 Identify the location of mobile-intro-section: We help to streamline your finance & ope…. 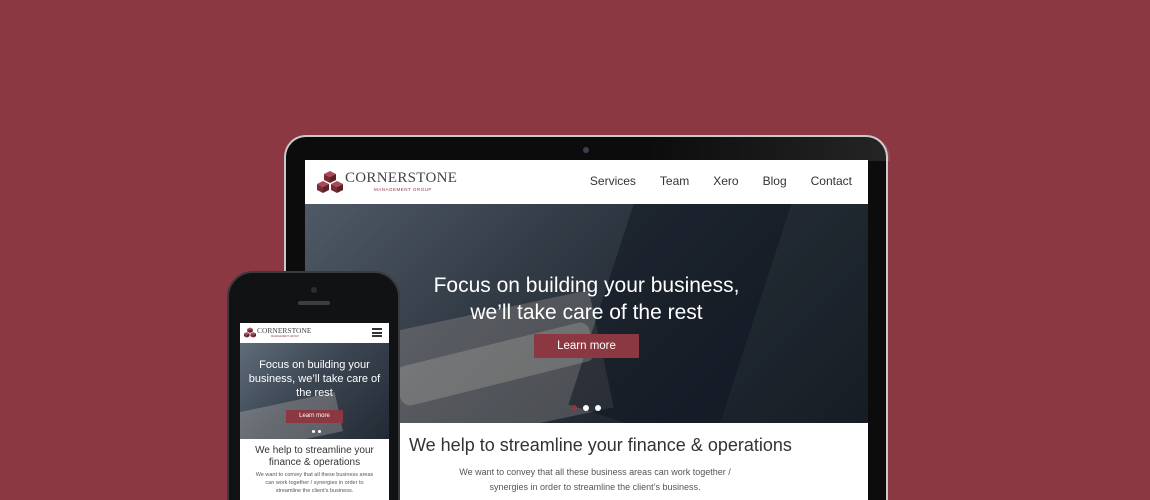
(314, 469).